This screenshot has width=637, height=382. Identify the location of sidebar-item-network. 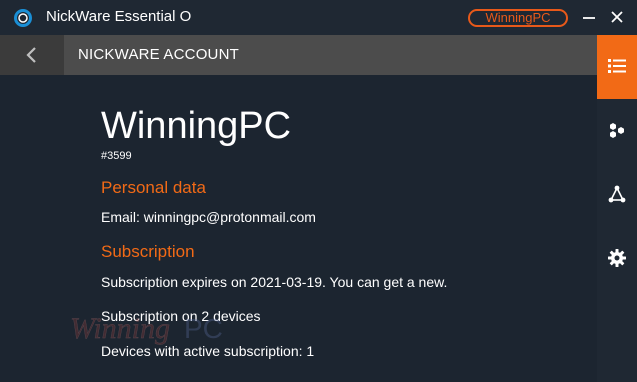
(617, 195).